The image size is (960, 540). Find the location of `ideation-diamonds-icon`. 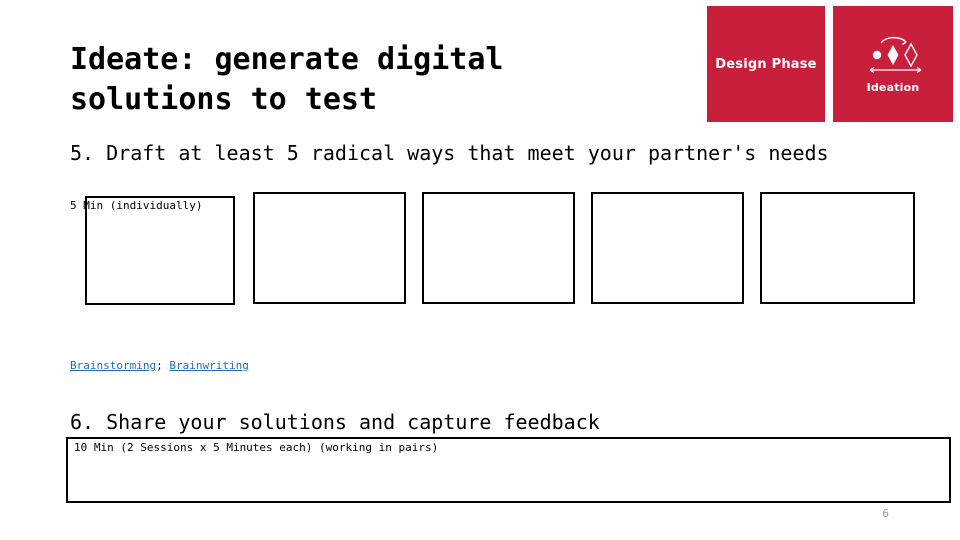

ideation-diamonds-icon is located at coordinates (893, 56).